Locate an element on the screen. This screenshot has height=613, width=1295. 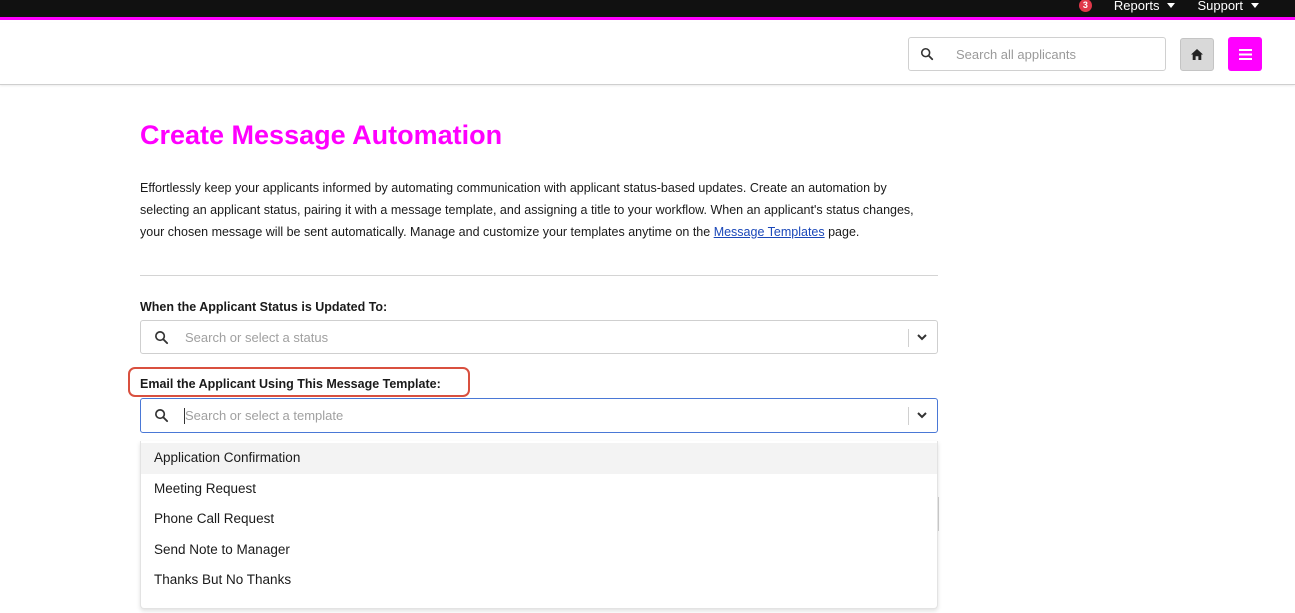
reports-menu-label: Reports is located at coordinates (1136, 6).